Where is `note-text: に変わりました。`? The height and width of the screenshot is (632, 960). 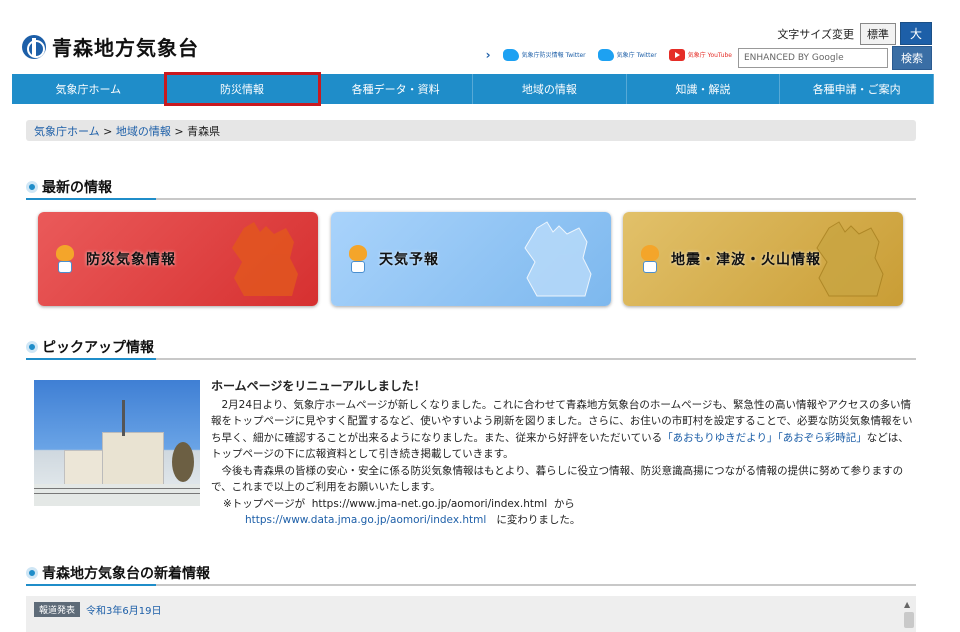
note-text: に変わりました。 is located at coordinates (538, 520).